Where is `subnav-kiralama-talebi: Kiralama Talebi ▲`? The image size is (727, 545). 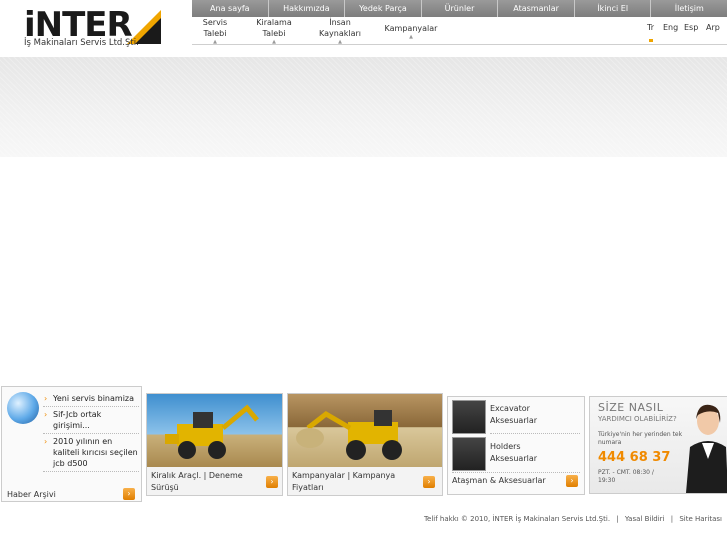 subnav-kiralama-talebi: Kiralama Talebi ▲ is located at coordinates (274, 31).